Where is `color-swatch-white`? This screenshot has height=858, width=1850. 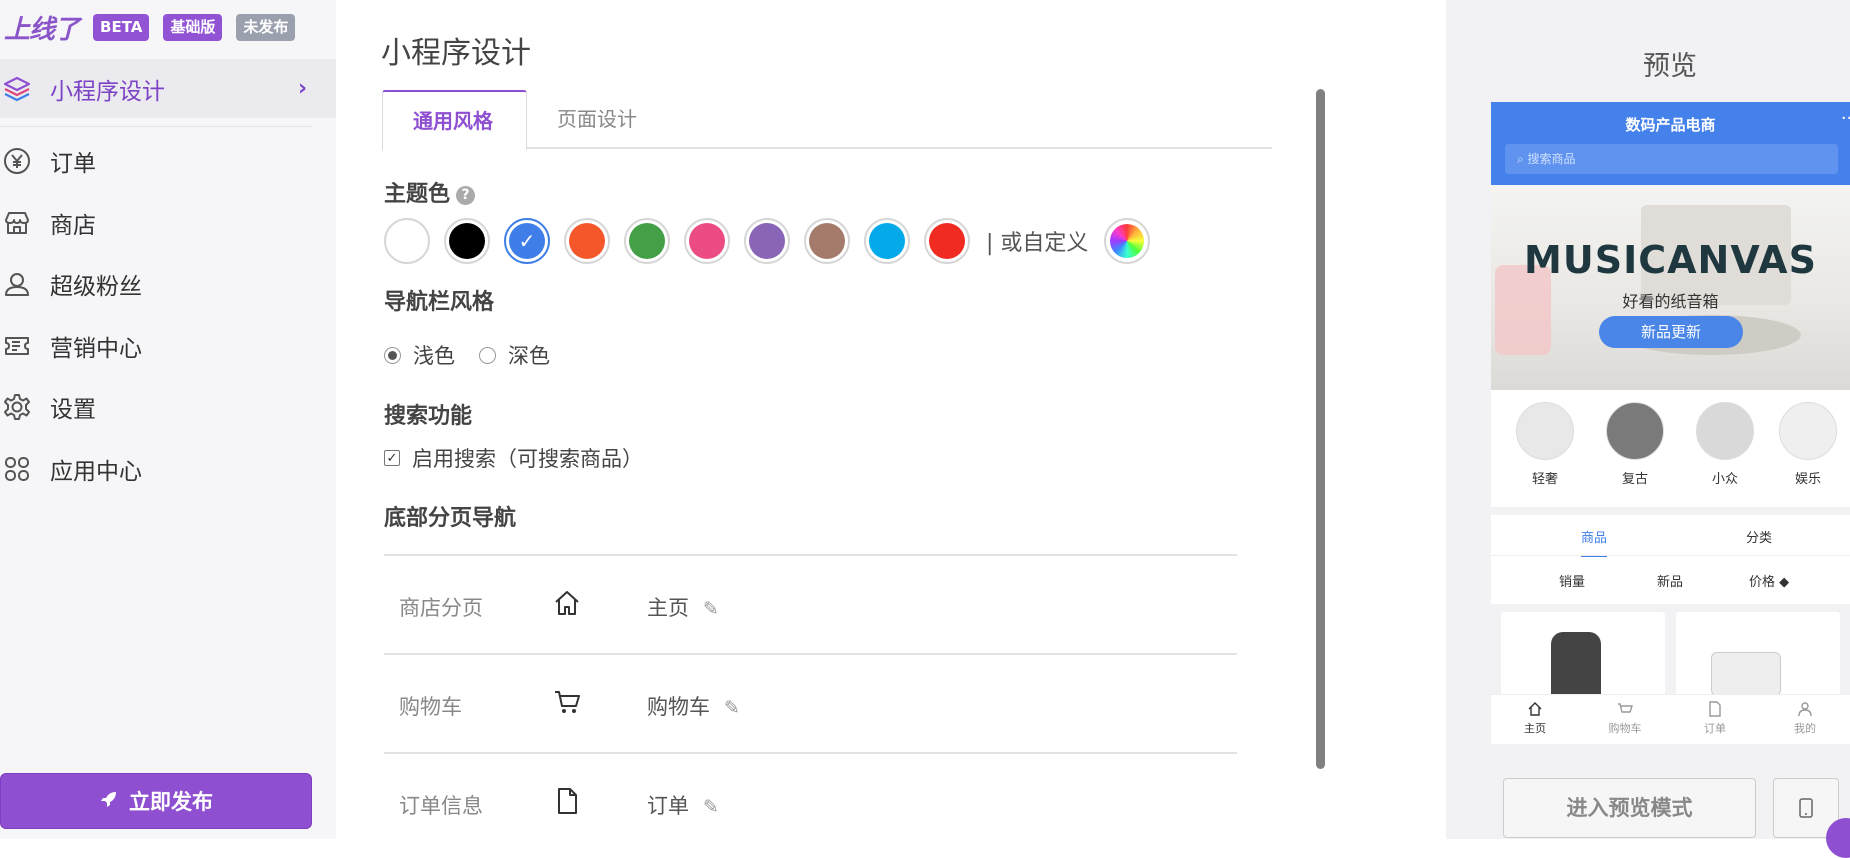 color-swatch-white is located at coordinates (407, 241).